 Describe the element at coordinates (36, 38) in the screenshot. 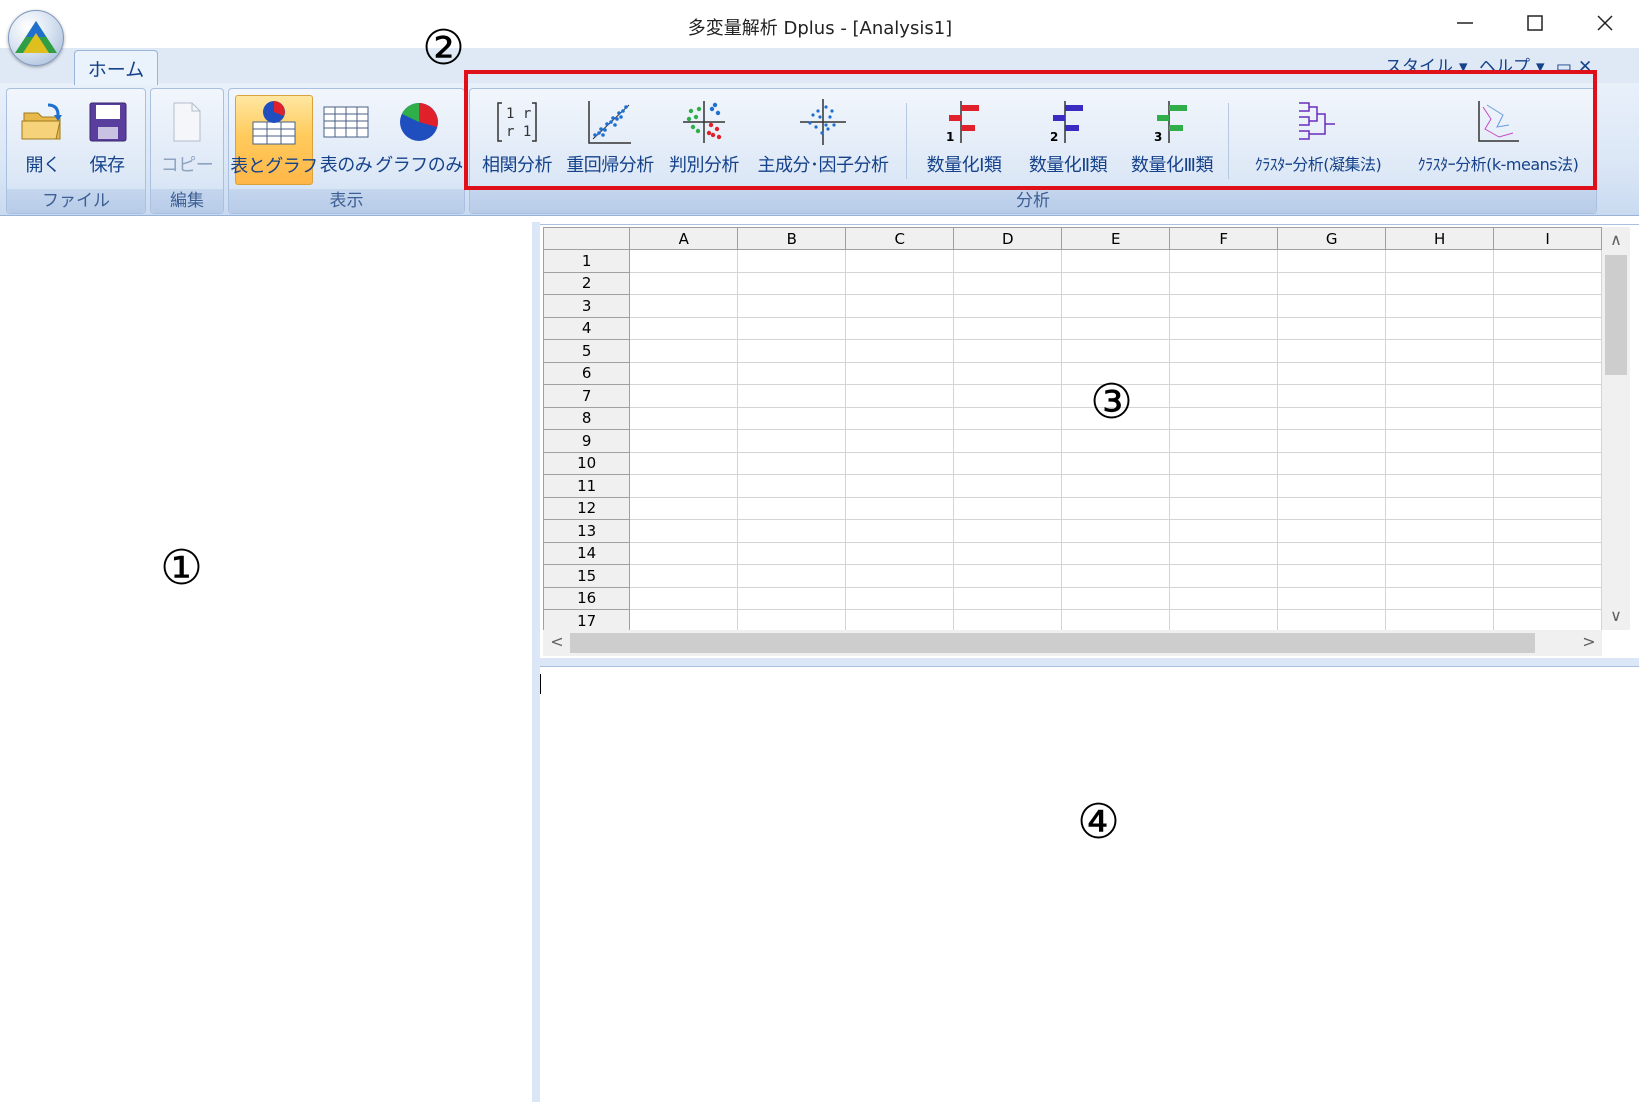

I see `app-logo-icon` at that location.